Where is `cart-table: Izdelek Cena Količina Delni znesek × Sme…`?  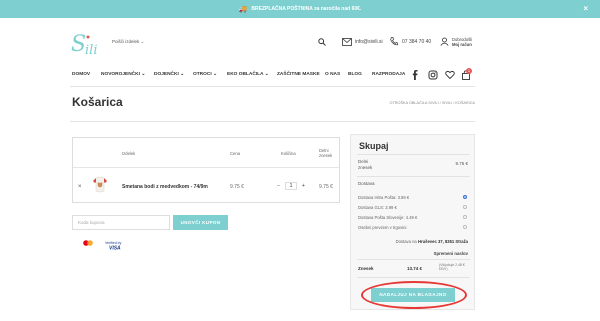 cart-table: Izdelek Cena Količina Delni znesek × Sme… is located at coordinates (206, 170).